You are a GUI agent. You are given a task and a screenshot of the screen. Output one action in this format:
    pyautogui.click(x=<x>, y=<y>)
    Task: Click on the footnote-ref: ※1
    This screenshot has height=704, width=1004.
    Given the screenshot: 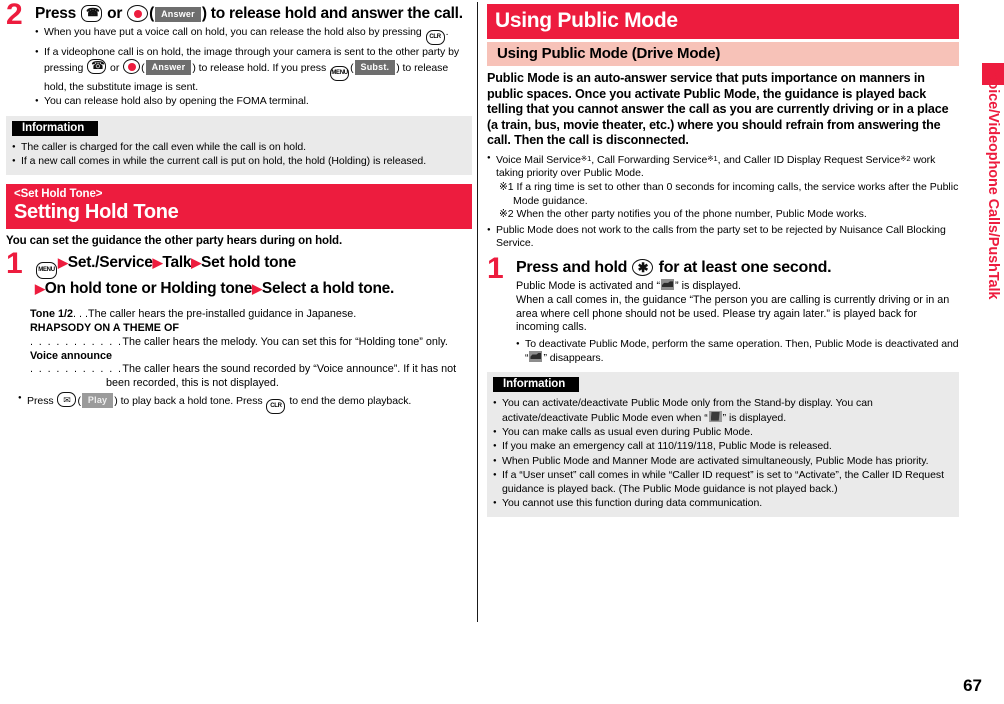 What is the action you would take?
    pyautogui.click(x=586, y=158)
    